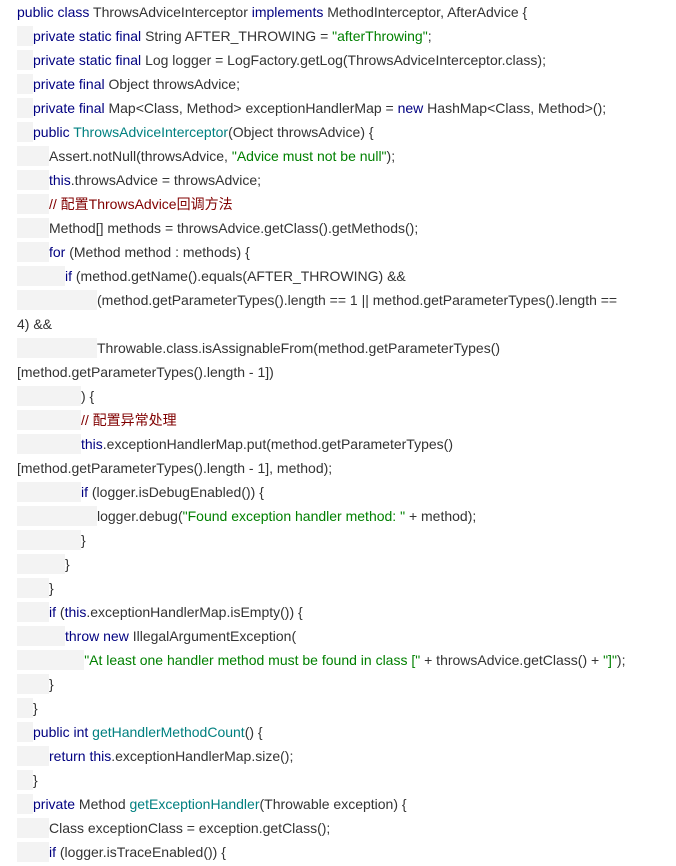 The width and height of the screenshot is (676, 866). I want to click on code-token: );, so click(391, 156).